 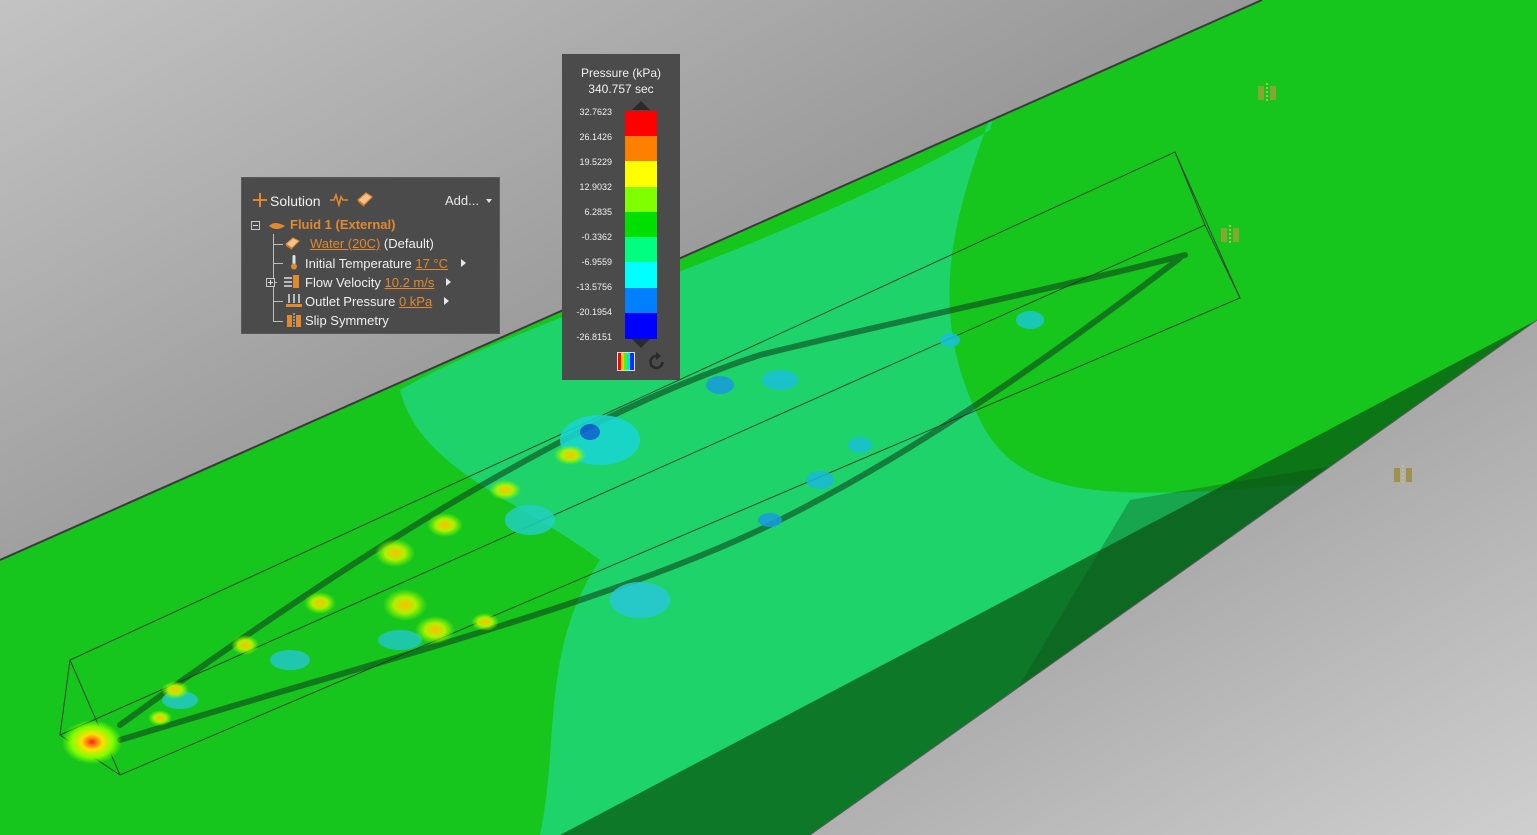 What do you see at coordinates (596, 237) in the screenshot?
I see `legend-tick-label: -0.3362` at bounding box center [596, 237].